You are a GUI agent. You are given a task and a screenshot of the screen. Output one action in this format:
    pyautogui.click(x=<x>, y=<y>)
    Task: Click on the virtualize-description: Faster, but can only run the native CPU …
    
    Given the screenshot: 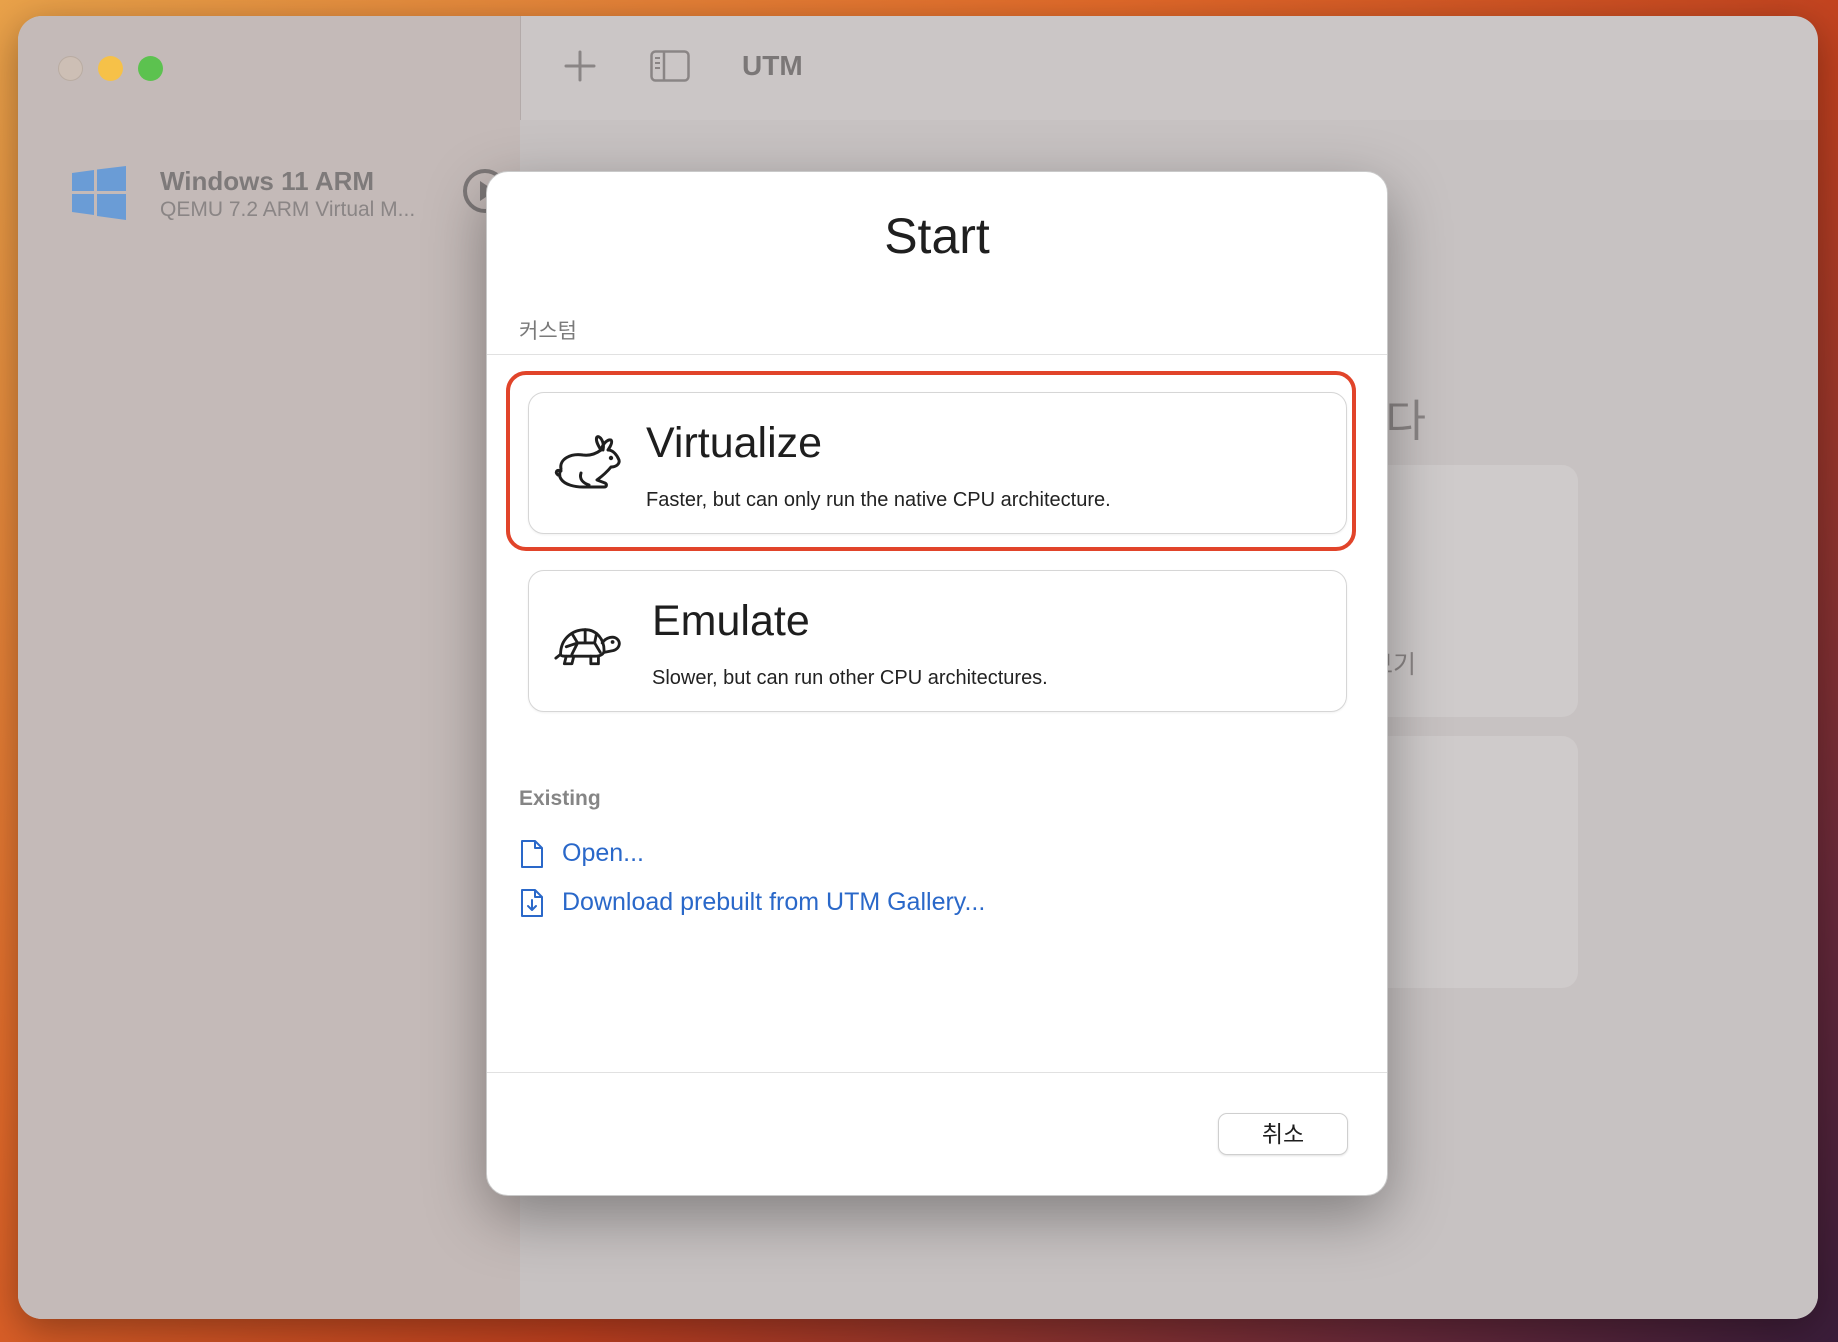 What is the action you would take?
    pyautogui.click(x=878, y=500)
    